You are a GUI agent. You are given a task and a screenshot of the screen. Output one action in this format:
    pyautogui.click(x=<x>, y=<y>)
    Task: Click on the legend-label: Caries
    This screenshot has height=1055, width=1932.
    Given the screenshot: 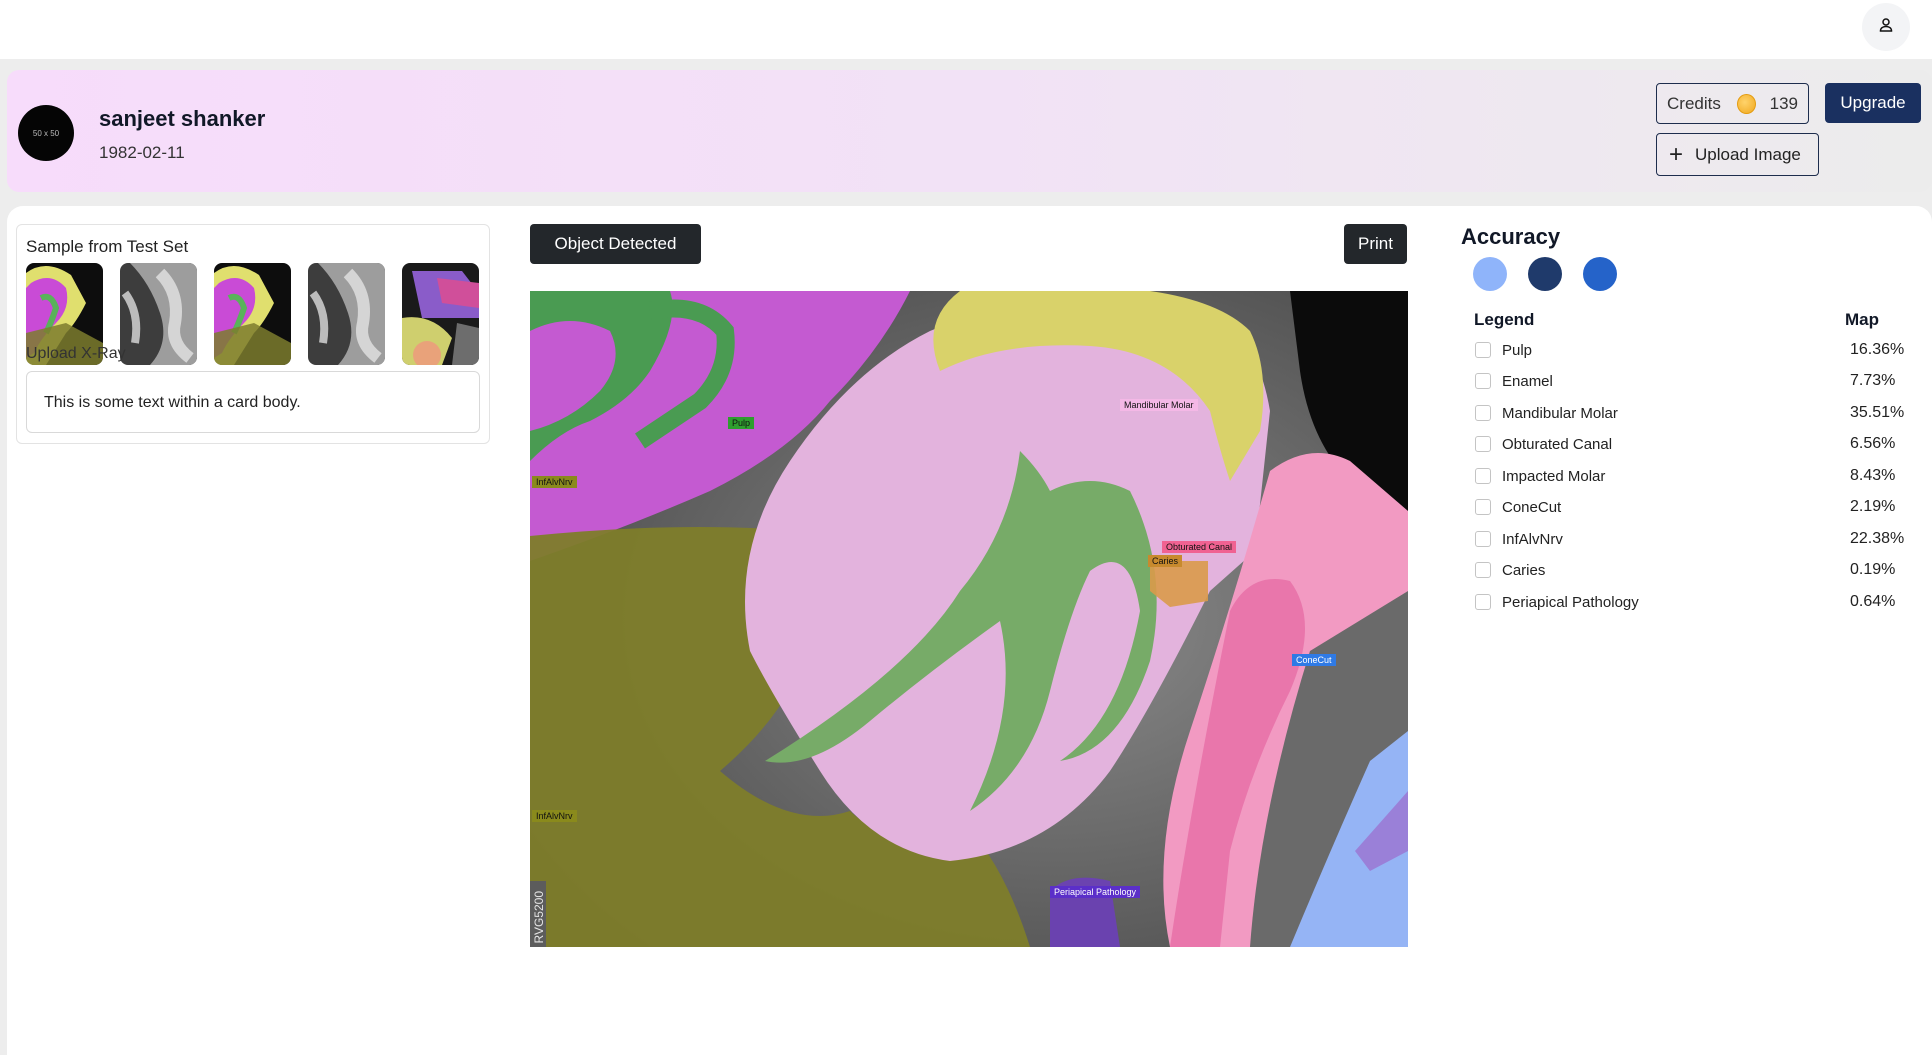 What is the action you would take?
    pyautogui.click(x=1524, y=570)
    